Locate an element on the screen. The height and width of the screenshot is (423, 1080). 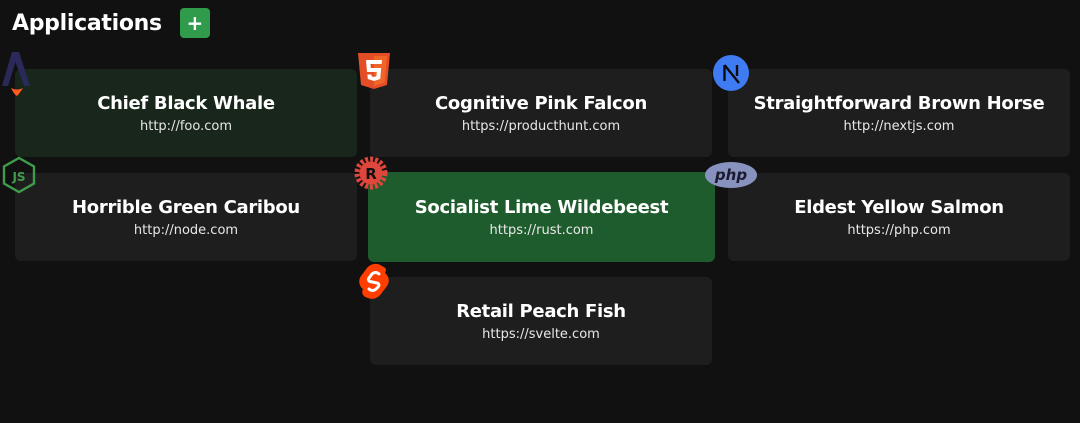
svg-text: JS is located at coordinates (18, 177).